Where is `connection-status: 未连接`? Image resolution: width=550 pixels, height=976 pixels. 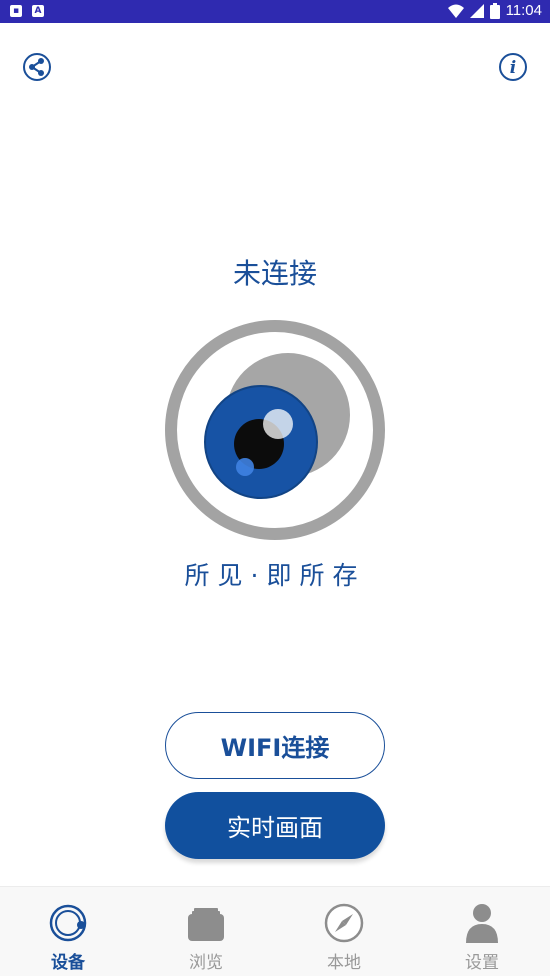 connection-status: 未连接 is located at coordinates (274, 273).